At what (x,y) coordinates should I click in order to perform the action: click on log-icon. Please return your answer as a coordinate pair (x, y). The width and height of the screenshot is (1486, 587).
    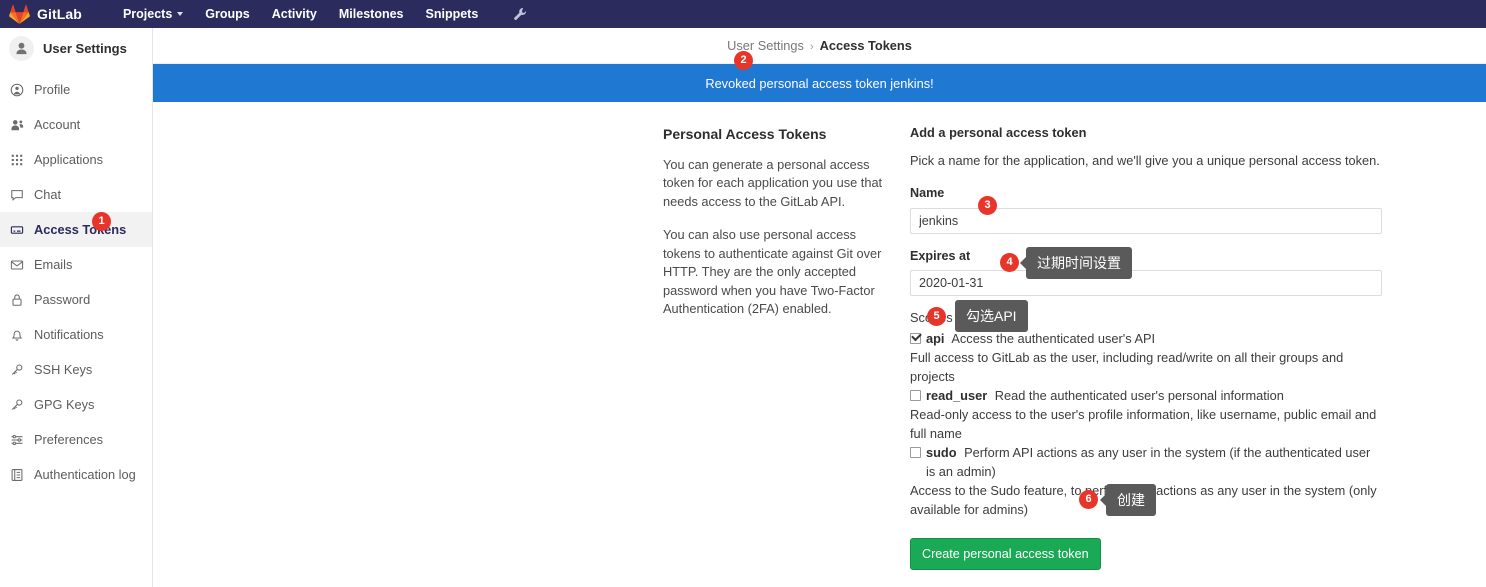
    Looking at the image, I should click on (17, 475).